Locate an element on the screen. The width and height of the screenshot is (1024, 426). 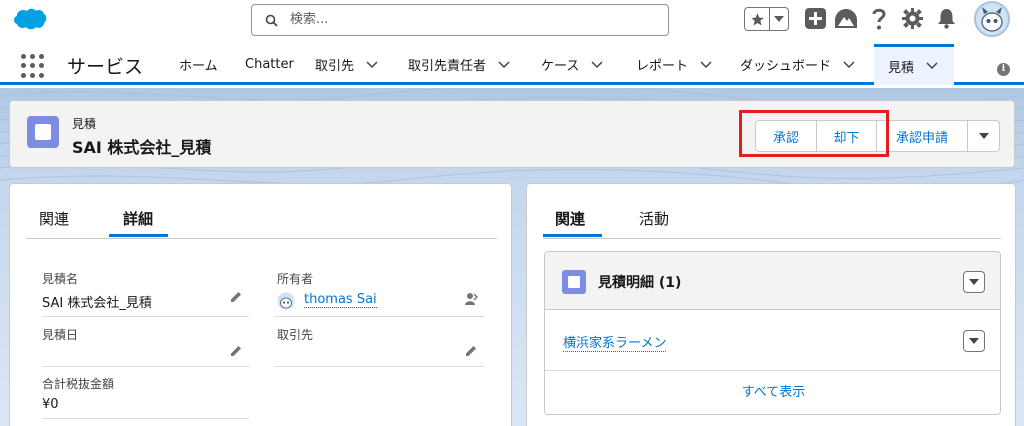
reject-button: 却下 is located at coordinates (847, 136).